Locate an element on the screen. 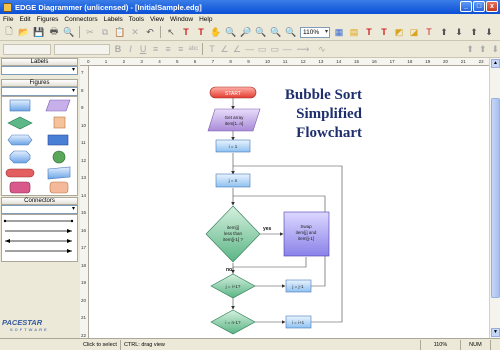 The height and width of the screenshot is (350, 500). zoom-page-icon: 🔍 is located at coordinates (261, 32).